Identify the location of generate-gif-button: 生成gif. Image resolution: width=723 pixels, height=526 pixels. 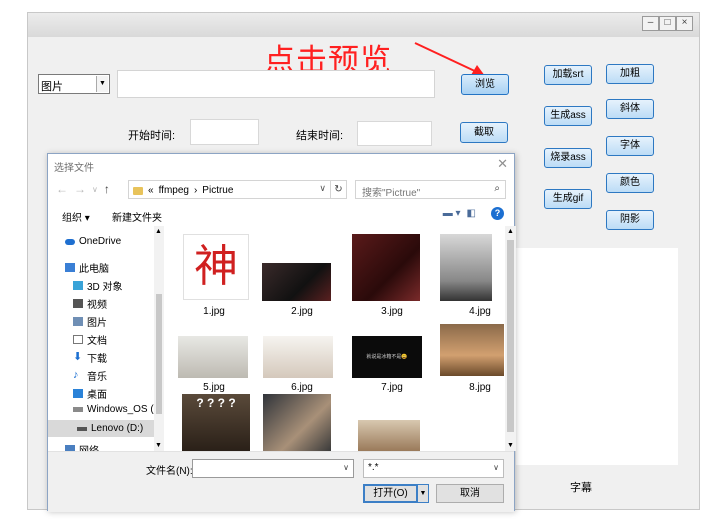
(568, 199).